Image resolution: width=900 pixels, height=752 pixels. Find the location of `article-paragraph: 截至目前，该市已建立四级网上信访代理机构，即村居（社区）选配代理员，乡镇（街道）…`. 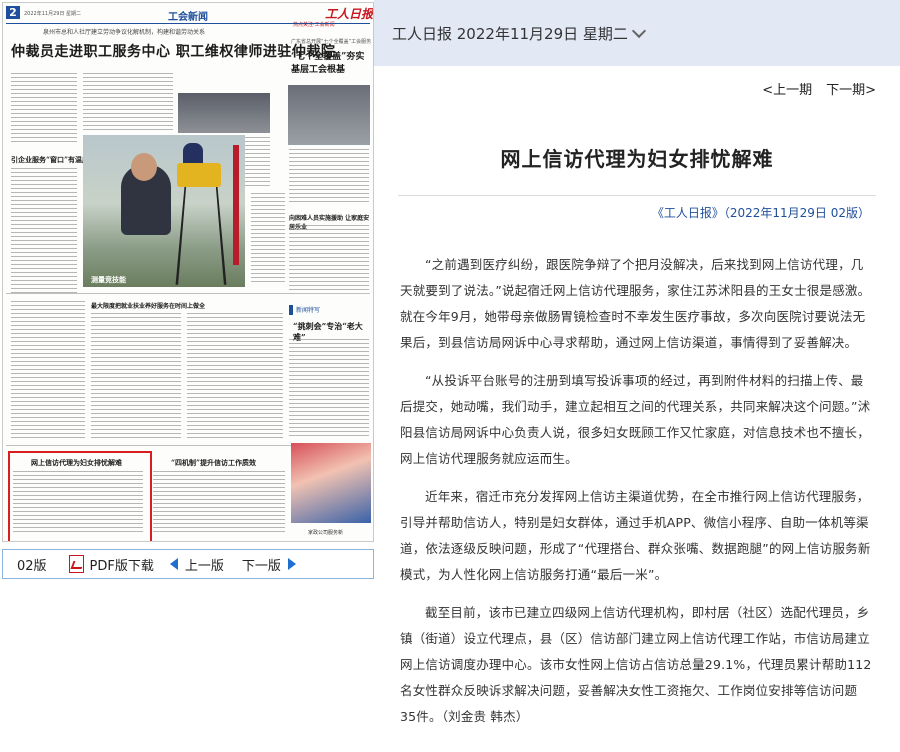

article-paragraph: 截至目前，该市已建立四级网上信访代理机构，即村居（社区）选配代理员，乡镇（街道）… is located at coordinates (636, 664).